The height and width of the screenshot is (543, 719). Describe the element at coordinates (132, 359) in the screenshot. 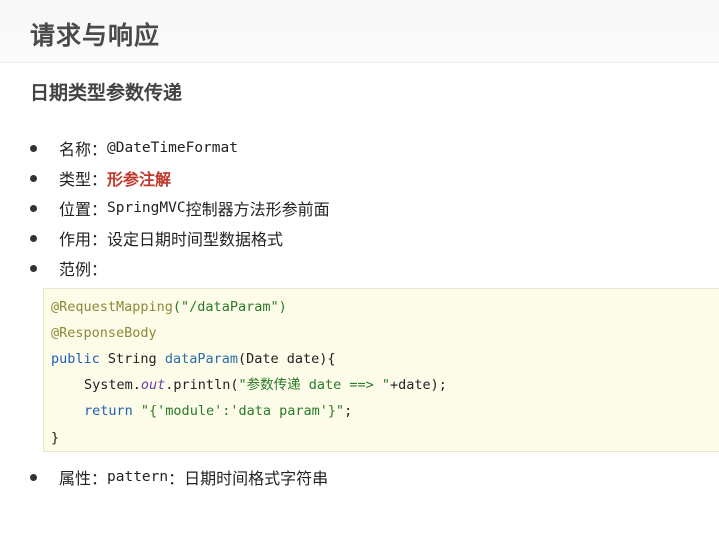

I see `code-type: String` at that location.